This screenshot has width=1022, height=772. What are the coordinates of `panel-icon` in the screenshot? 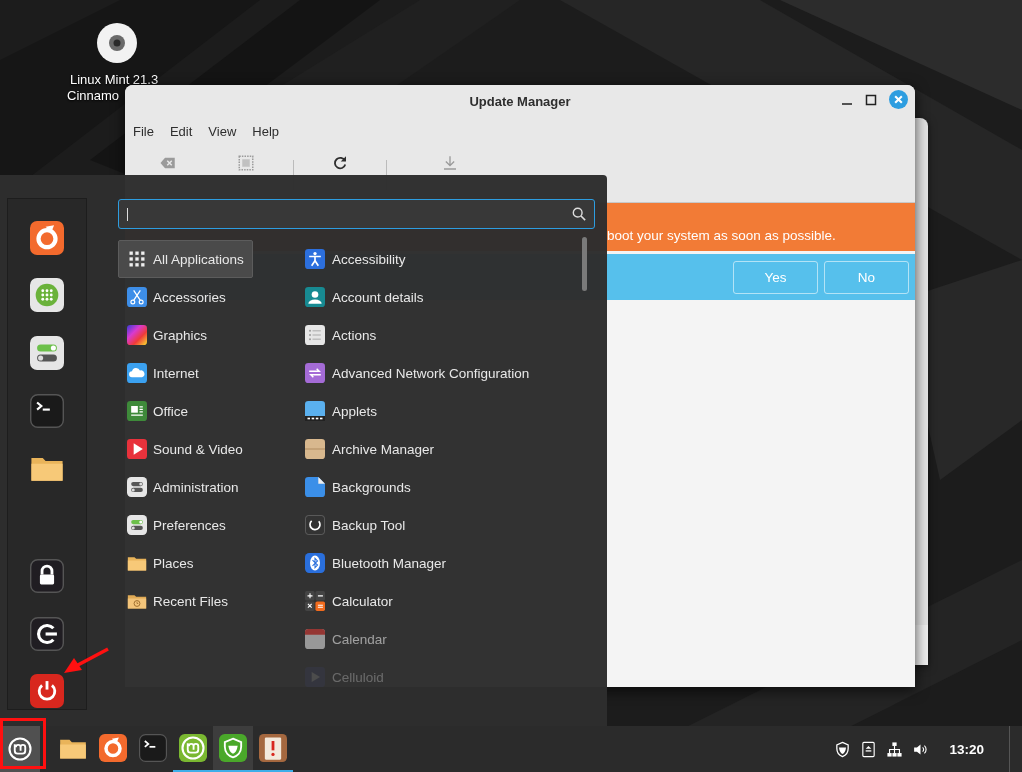 It's located at (315, 411).